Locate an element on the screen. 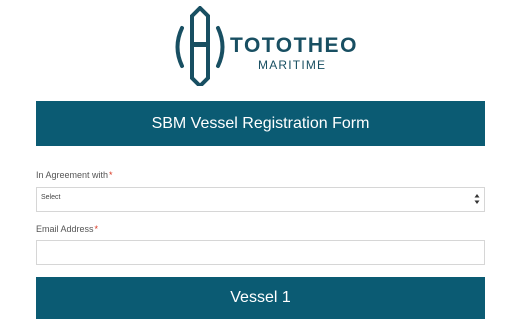 The height and width of the screenshot is (319, 528). agreement-label: In Agreement with* is located at coordinates (74, 175).